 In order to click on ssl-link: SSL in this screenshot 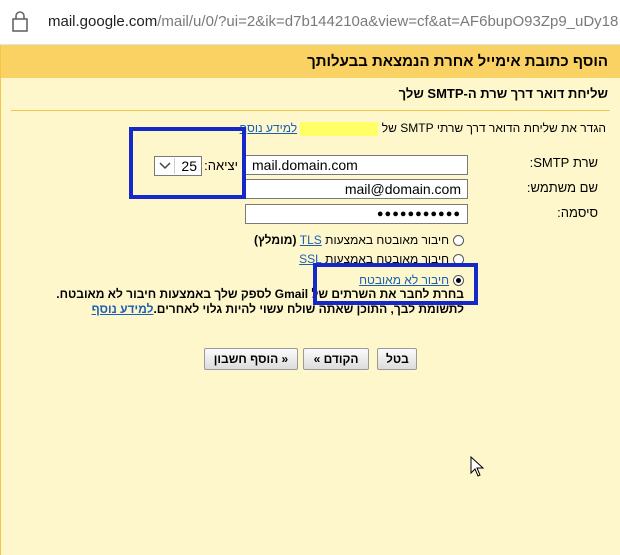, I will do `click(310, 259)`.